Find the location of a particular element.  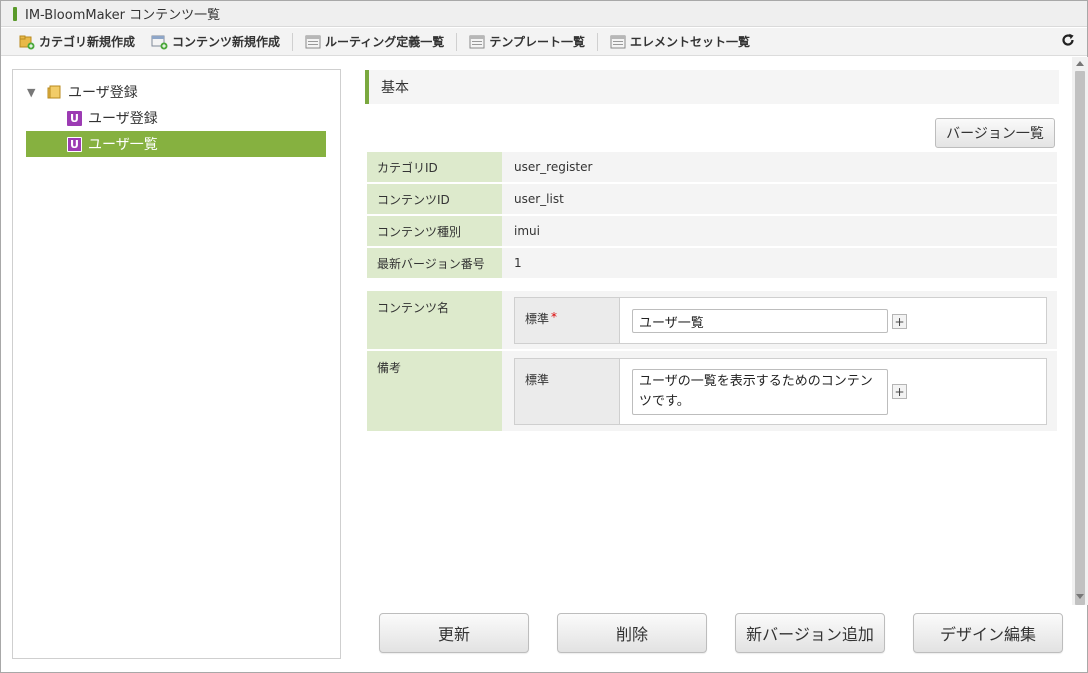

info-value: imui is located at coordinates (527, 231).